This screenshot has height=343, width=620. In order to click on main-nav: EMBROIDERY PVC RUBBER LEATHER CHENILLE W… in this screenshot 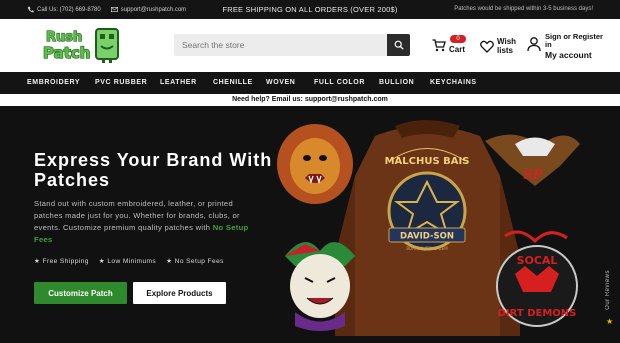, I will do `click(310, 83)`.